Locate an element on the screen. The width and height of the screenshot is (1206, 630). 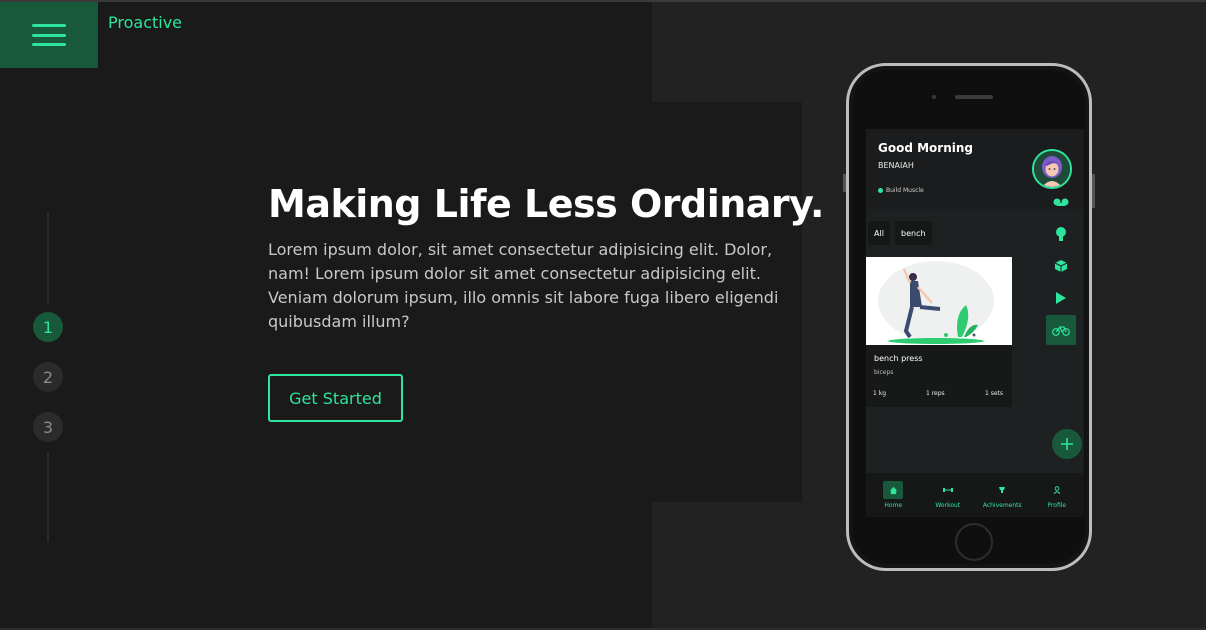
plus-icon is located at coordinates (1067, 444).